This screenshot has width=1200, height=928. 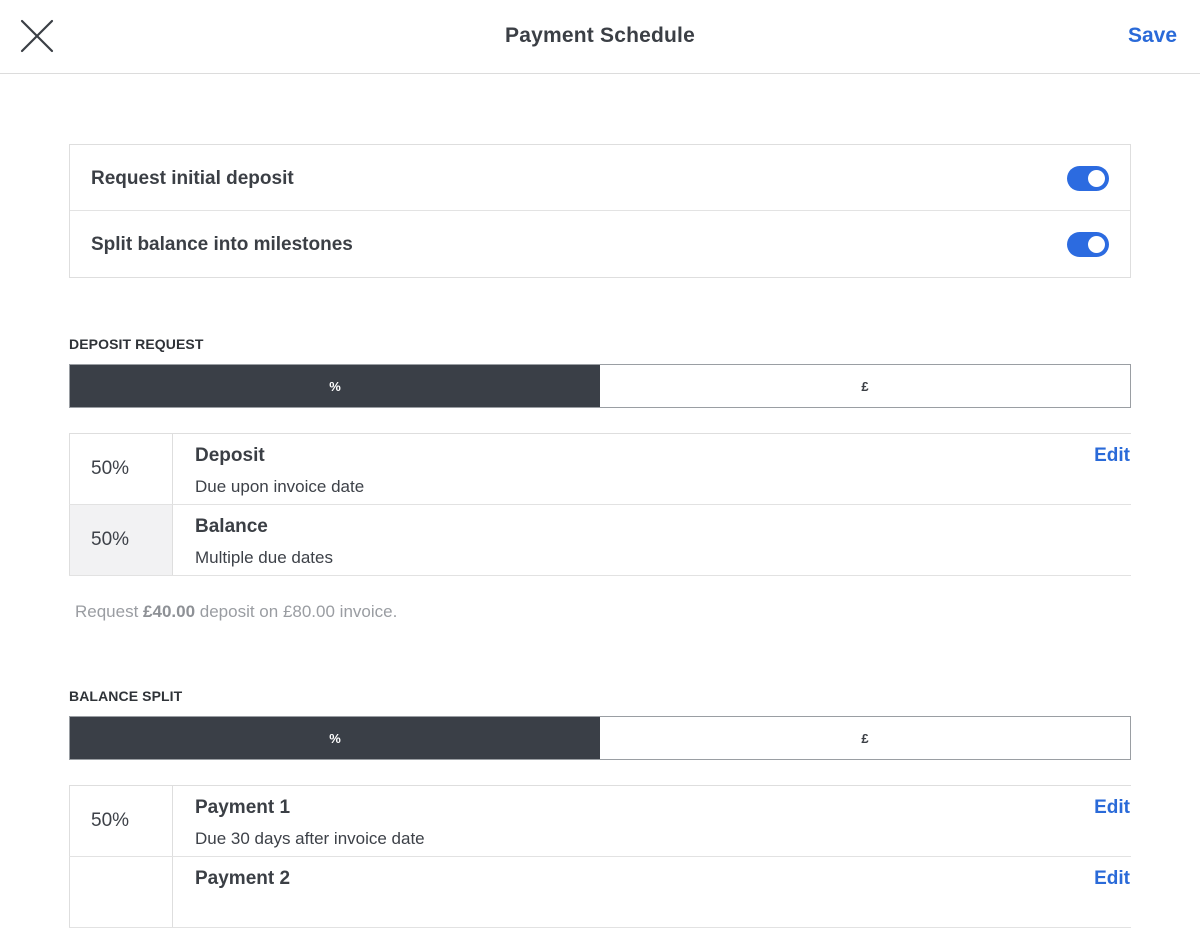 I want to click on note-prefix: Request, so click(x=109, y=611).